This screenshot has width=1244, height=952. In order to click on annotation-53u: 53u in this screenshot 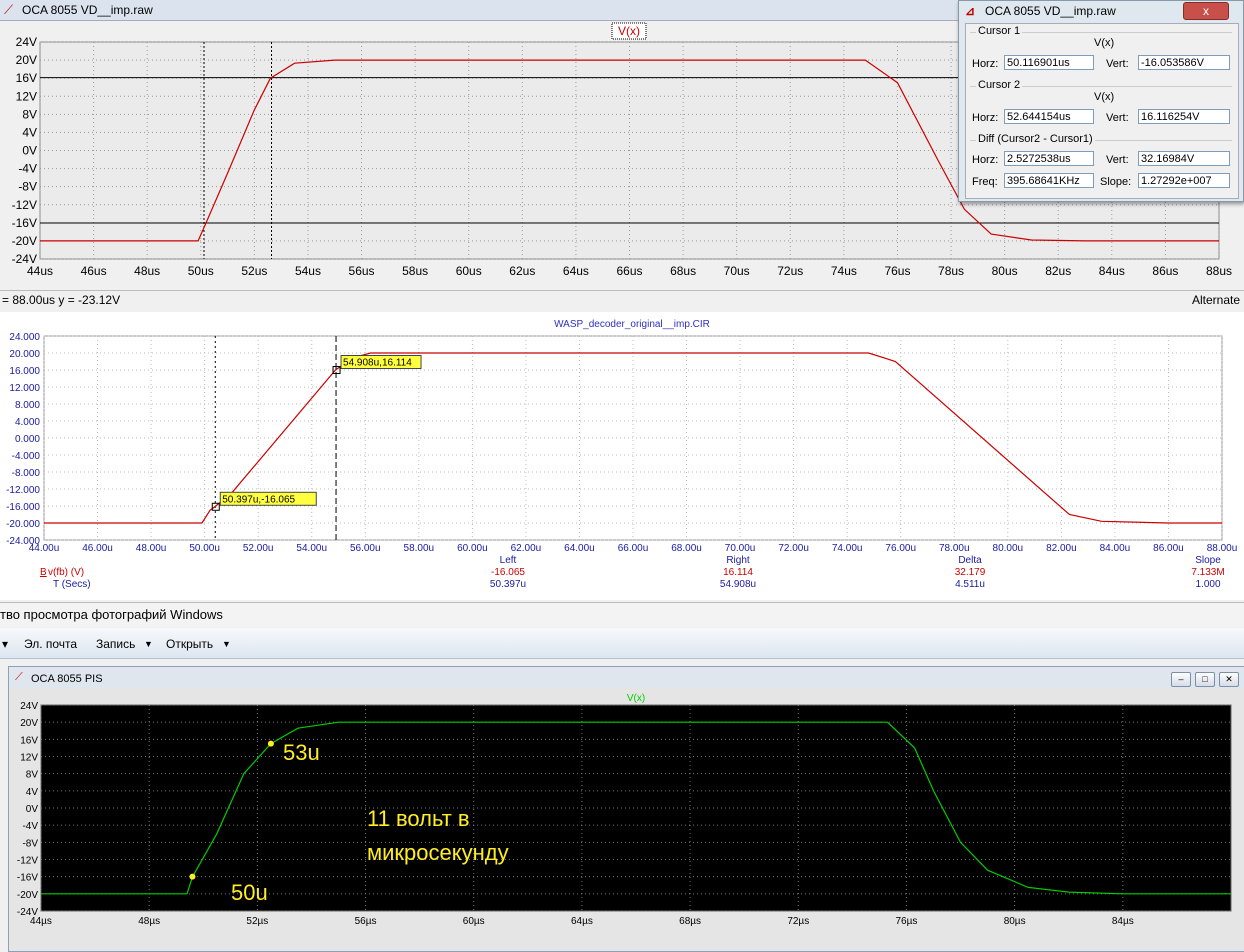, I will do `click(301, 752)`.